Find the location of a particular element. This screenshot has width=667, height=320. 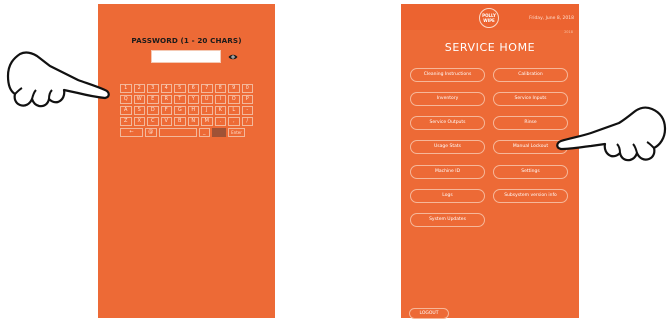

key: Q is located at coordinates (126, 99).